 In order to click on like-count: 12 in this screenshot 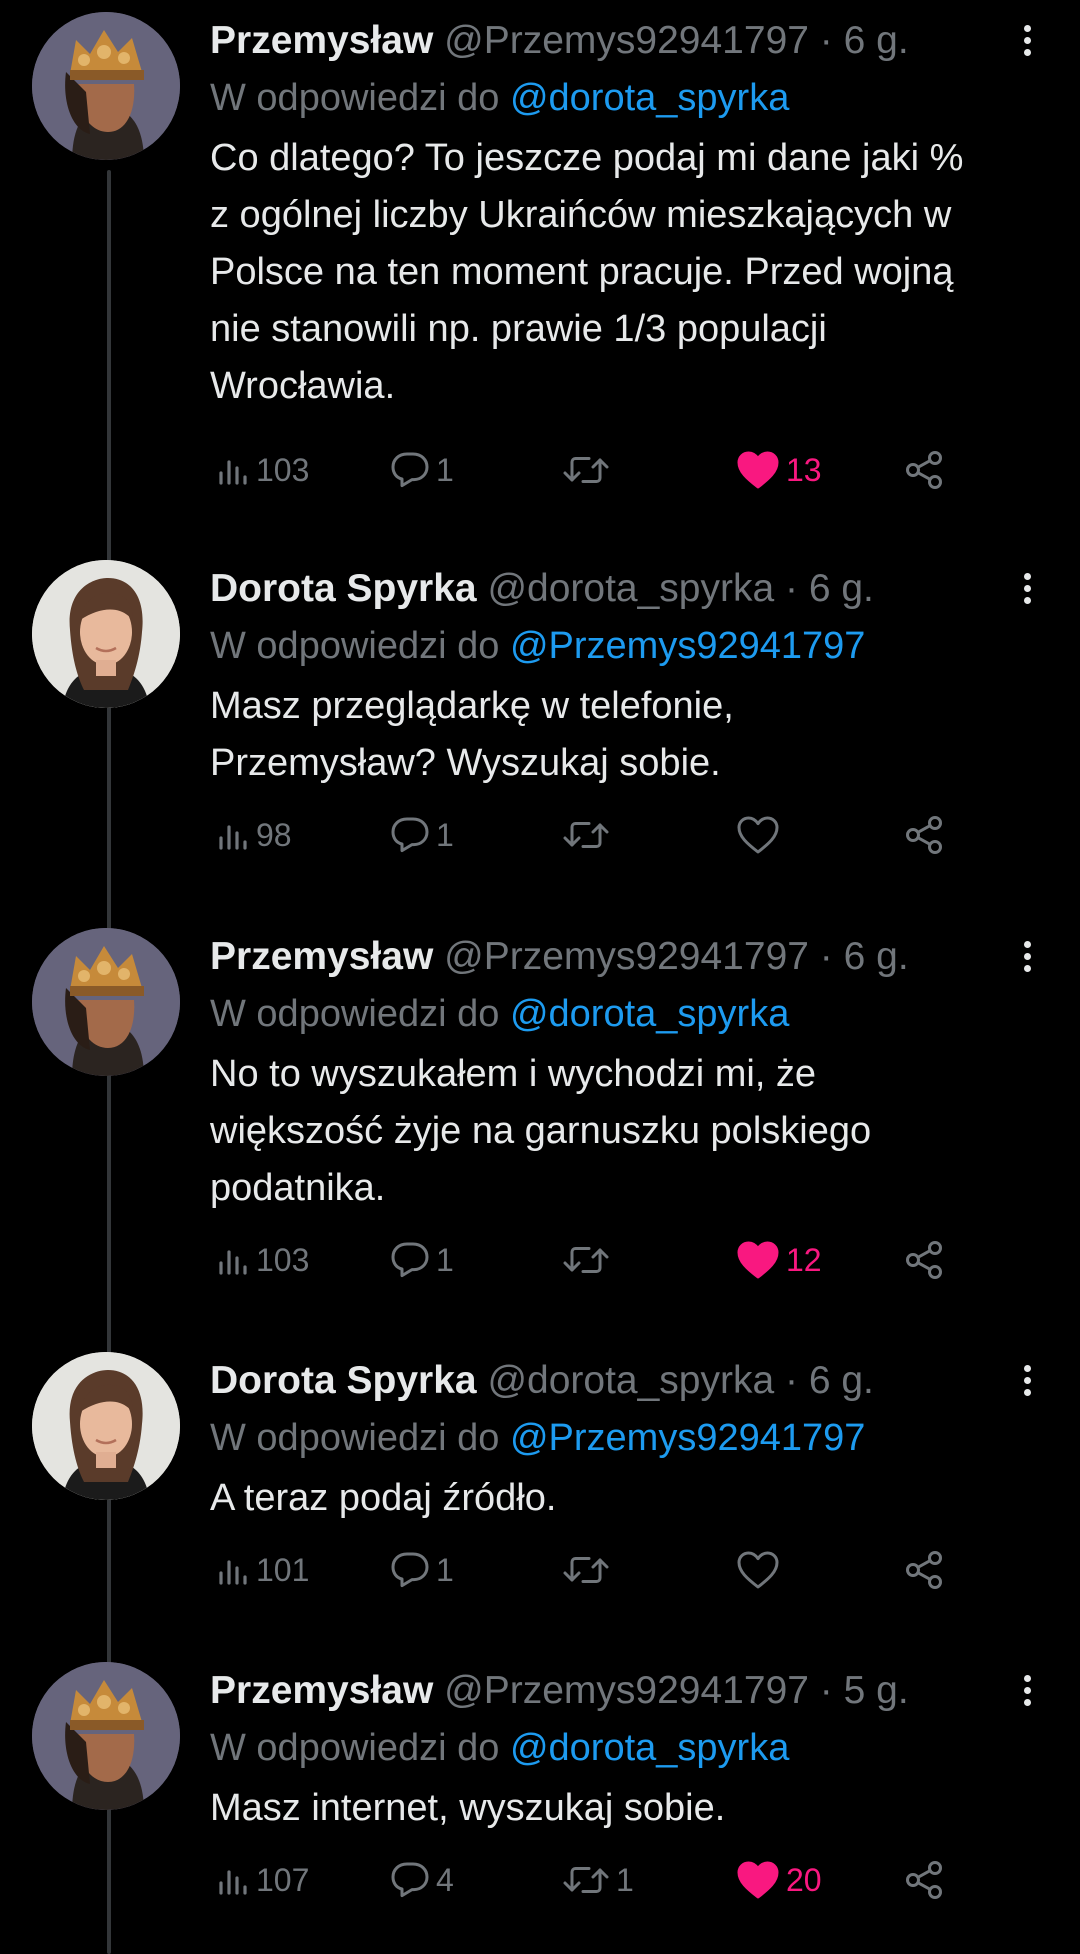, I will do `click(804, 1259)`.